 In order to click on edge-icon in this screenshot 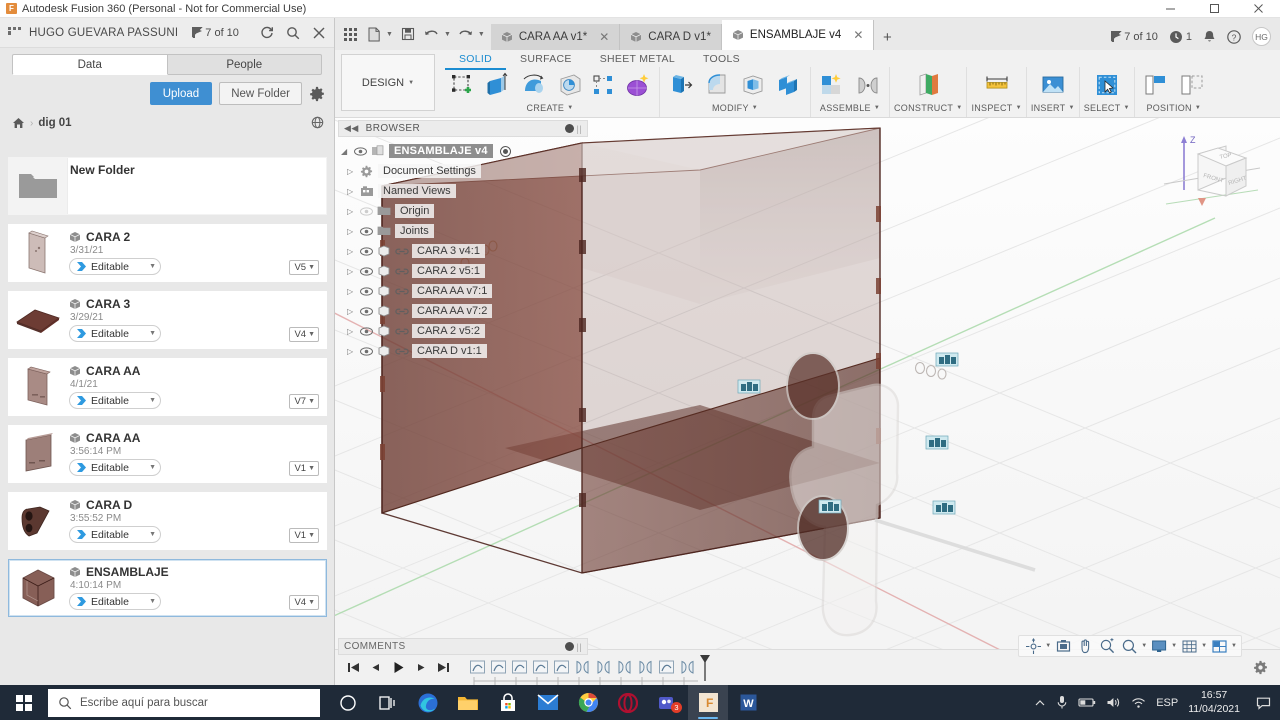, I will do `click(428, 702)`.